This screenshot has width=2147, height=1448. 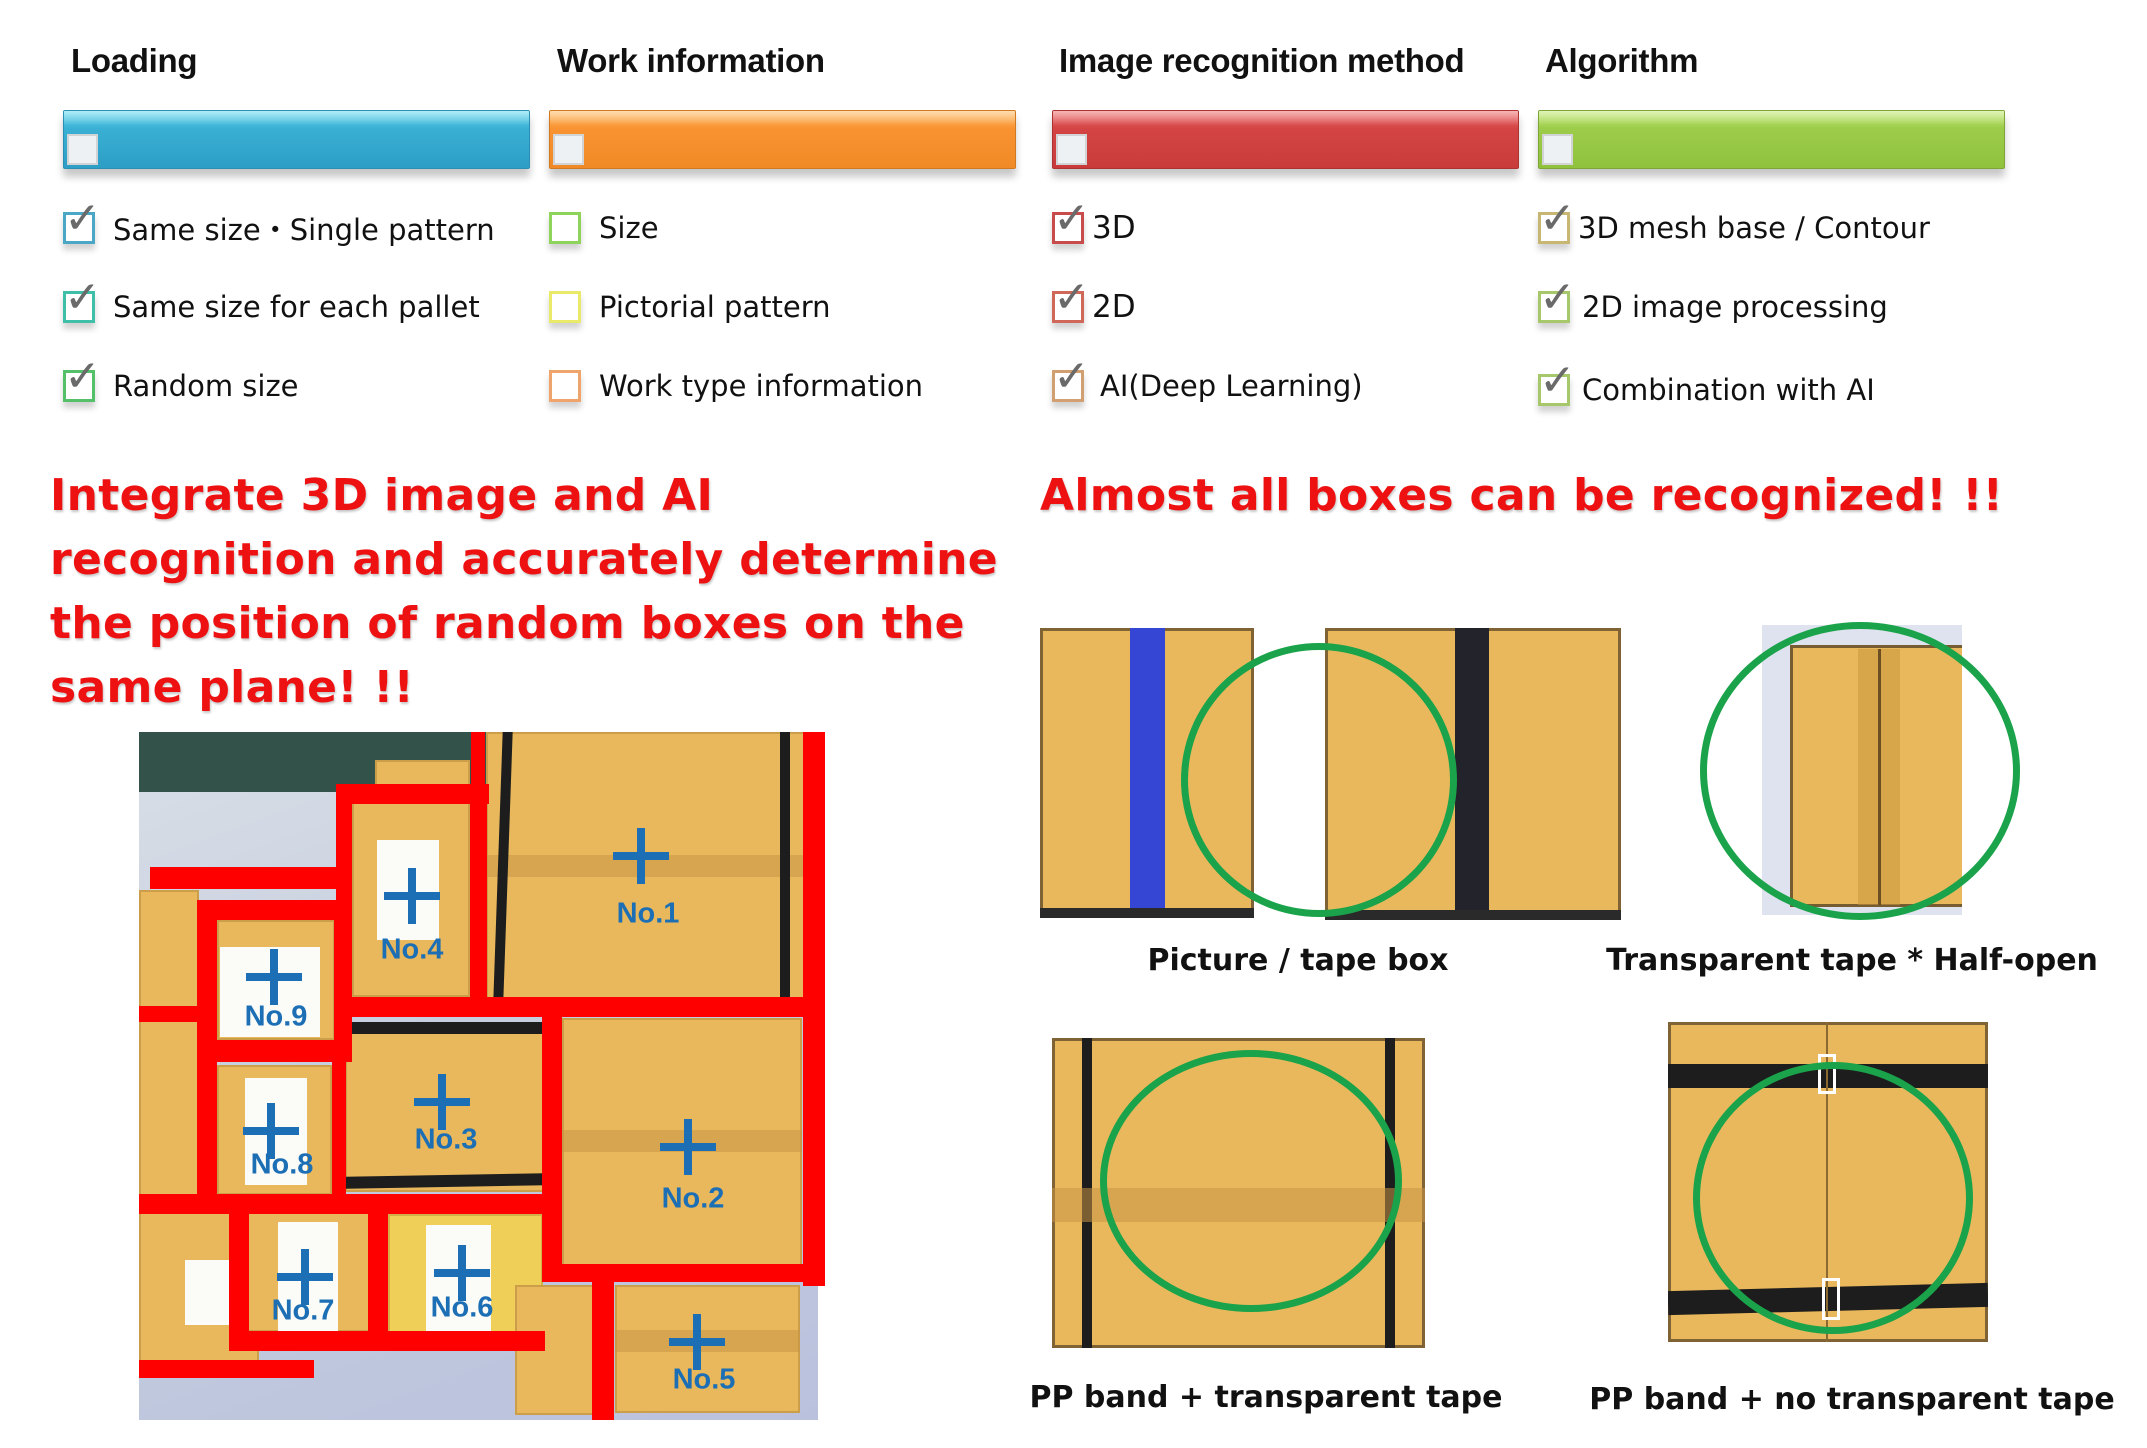 I want to click on option-checkbox: ✓ Random size, so click(x=181, y=381).